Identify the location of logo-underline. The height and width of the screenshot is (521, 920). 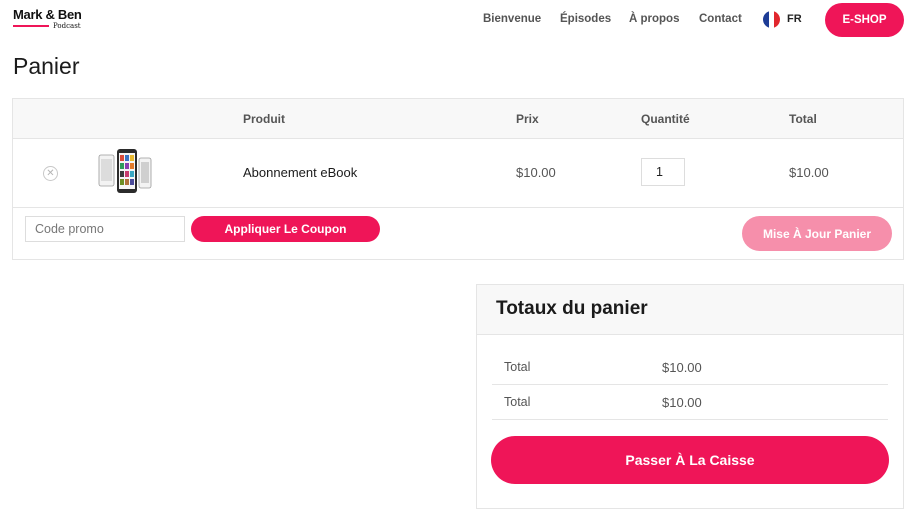
(31, 26).